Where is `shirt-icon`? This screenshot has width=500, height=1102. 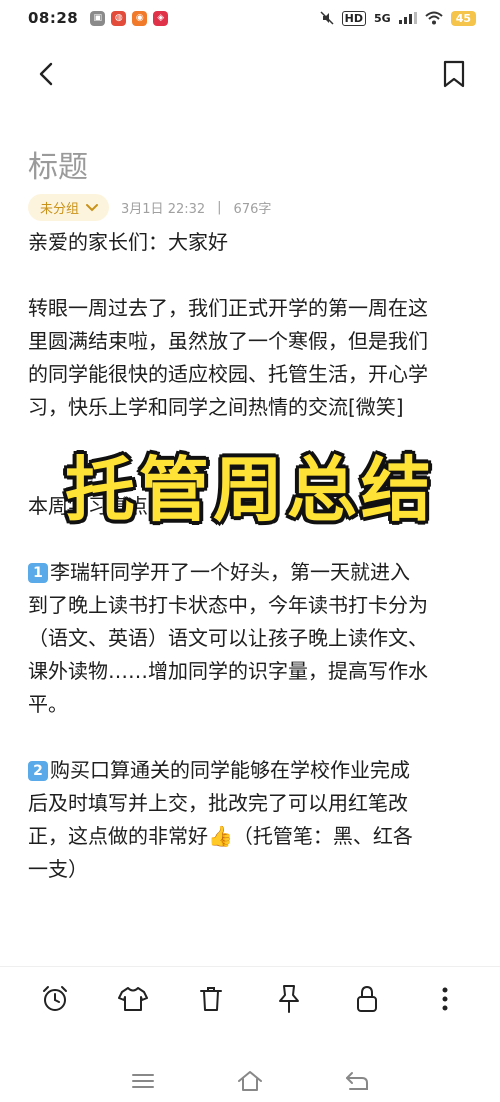
shirt-icon is located at coordinates (133, 998).